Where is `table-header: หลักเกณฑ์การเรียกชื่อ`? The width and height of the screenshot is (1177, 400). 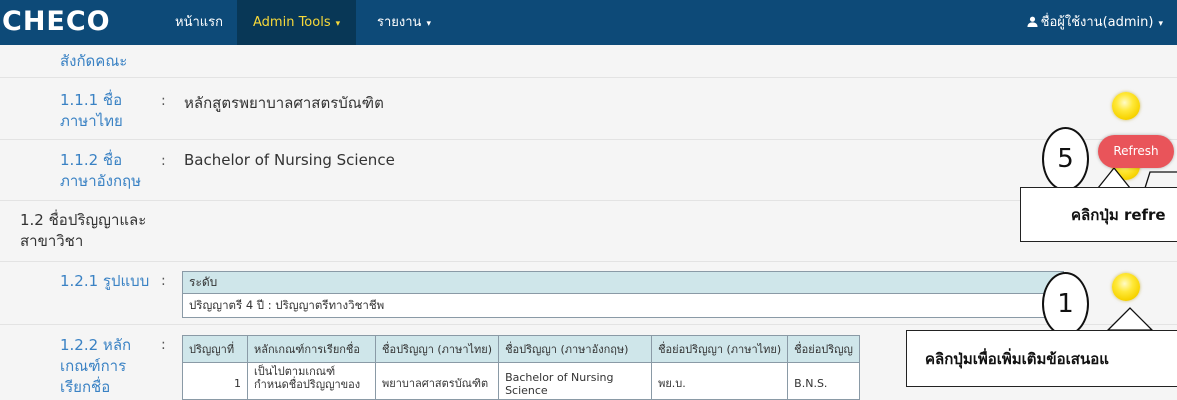
table-header: หลักเกณฑ์การเรียกชื่อ is located at coordinates (311, 349).